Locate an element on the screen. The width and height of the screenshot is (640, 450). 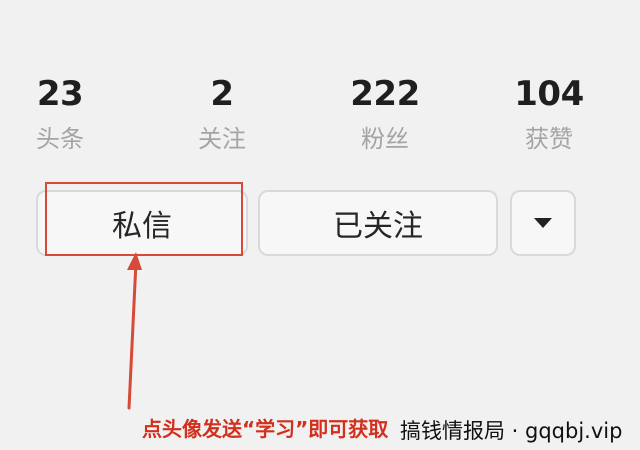
stat-likes-value: 104 is located at coordinates (549, 94).